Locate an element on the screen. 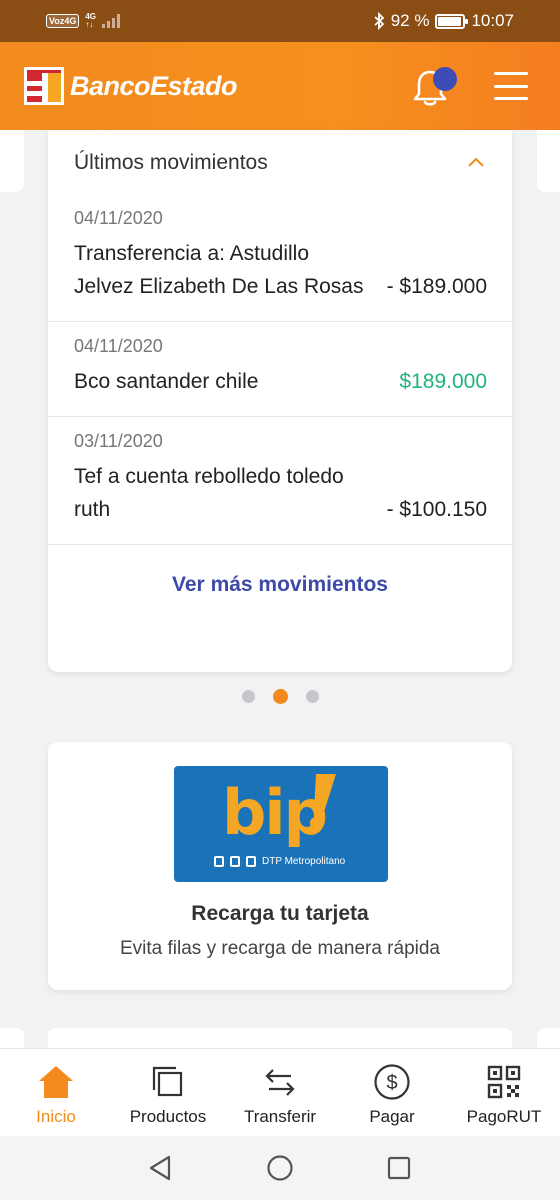  movements-header: Últimos movimientos is located at coordinates (280, 163).